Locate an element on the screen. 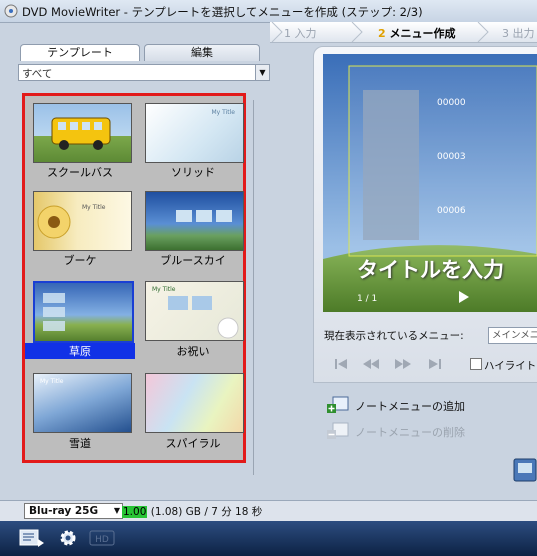  page-indicator: 1 / 1 is located at coordinates (367, 299).